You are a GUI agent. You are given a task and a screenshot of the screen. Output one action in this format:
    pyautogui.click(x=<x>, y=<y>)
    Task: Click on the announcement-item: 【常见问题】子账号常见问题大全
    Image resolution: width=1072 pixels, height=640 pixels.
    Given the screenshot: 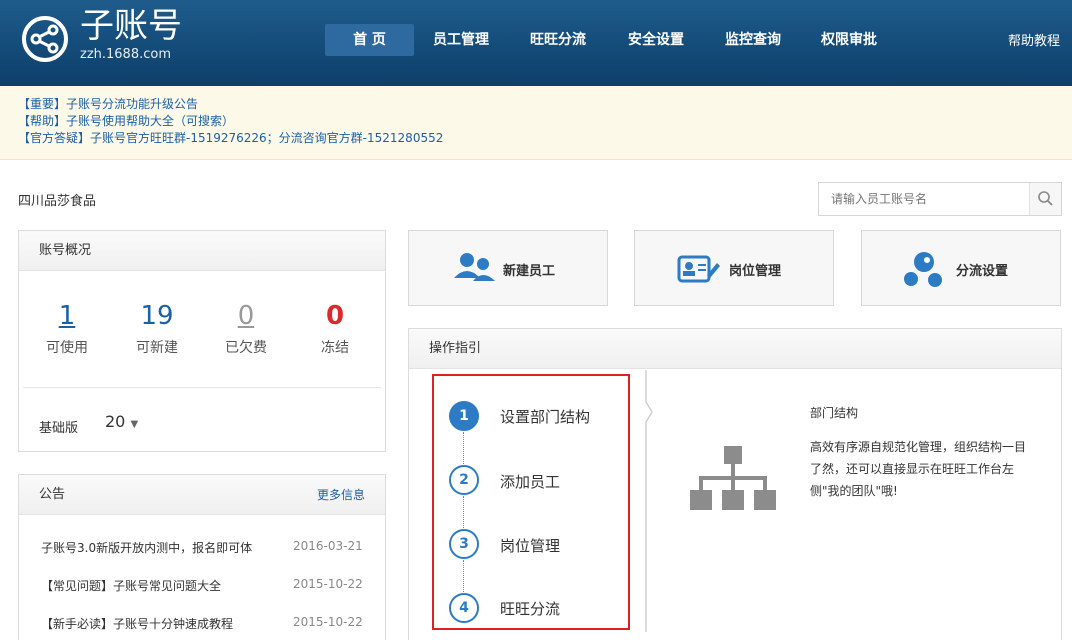 What is the action you would take?
    pyautogui.click(x=131, y=585)
    